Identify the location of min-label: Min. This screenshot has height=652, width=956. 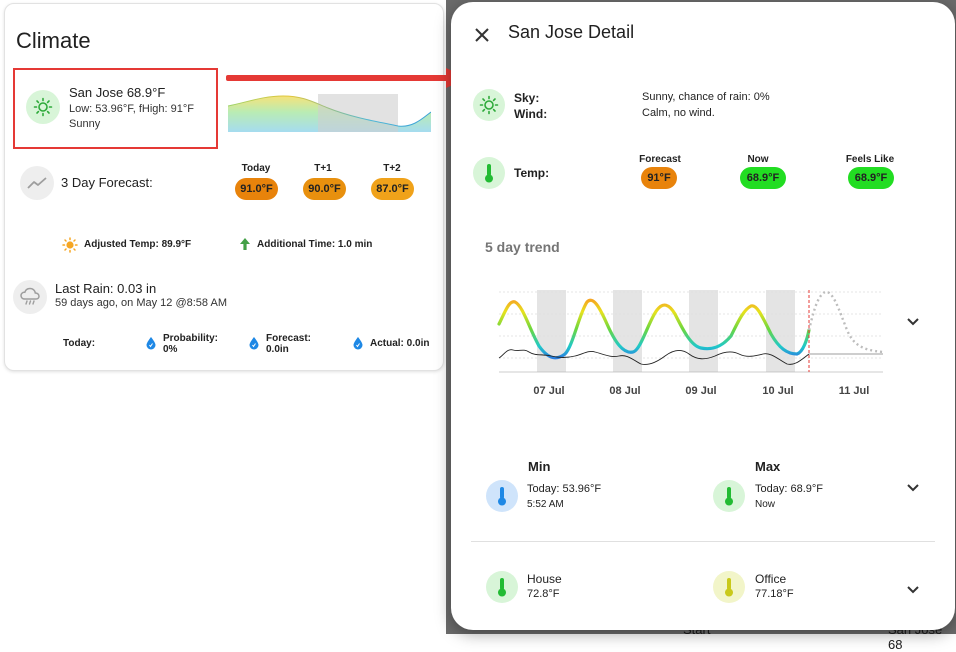
(539, 466).